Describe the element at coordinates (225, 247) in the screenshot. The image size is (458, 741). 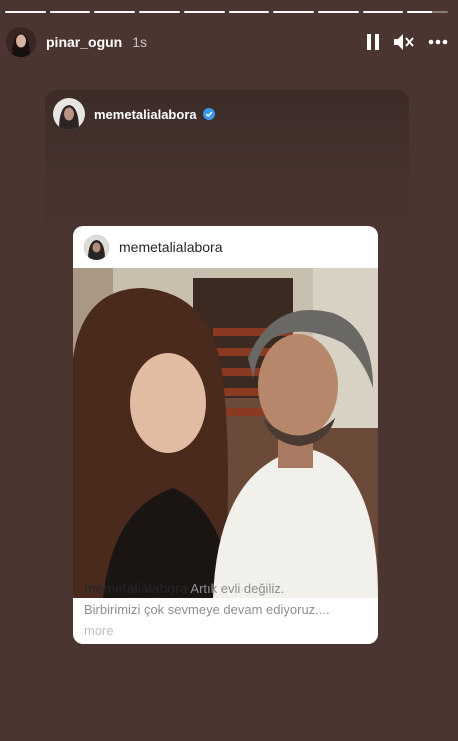
I see `post-header: memetalialabora` at that location.